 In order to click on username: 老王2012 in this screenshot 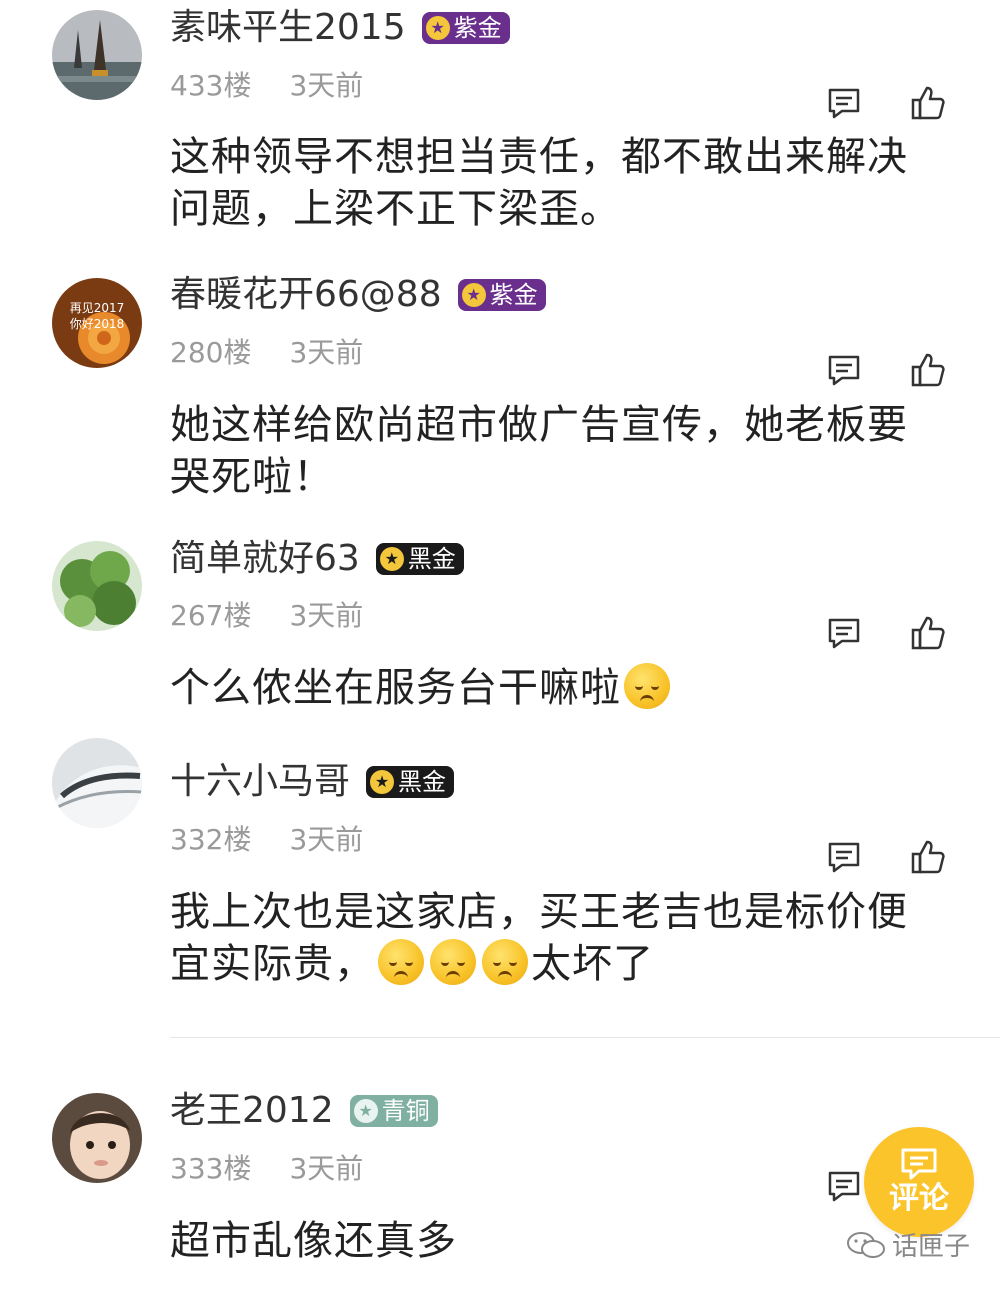, I will do `click(252, 1111)`.